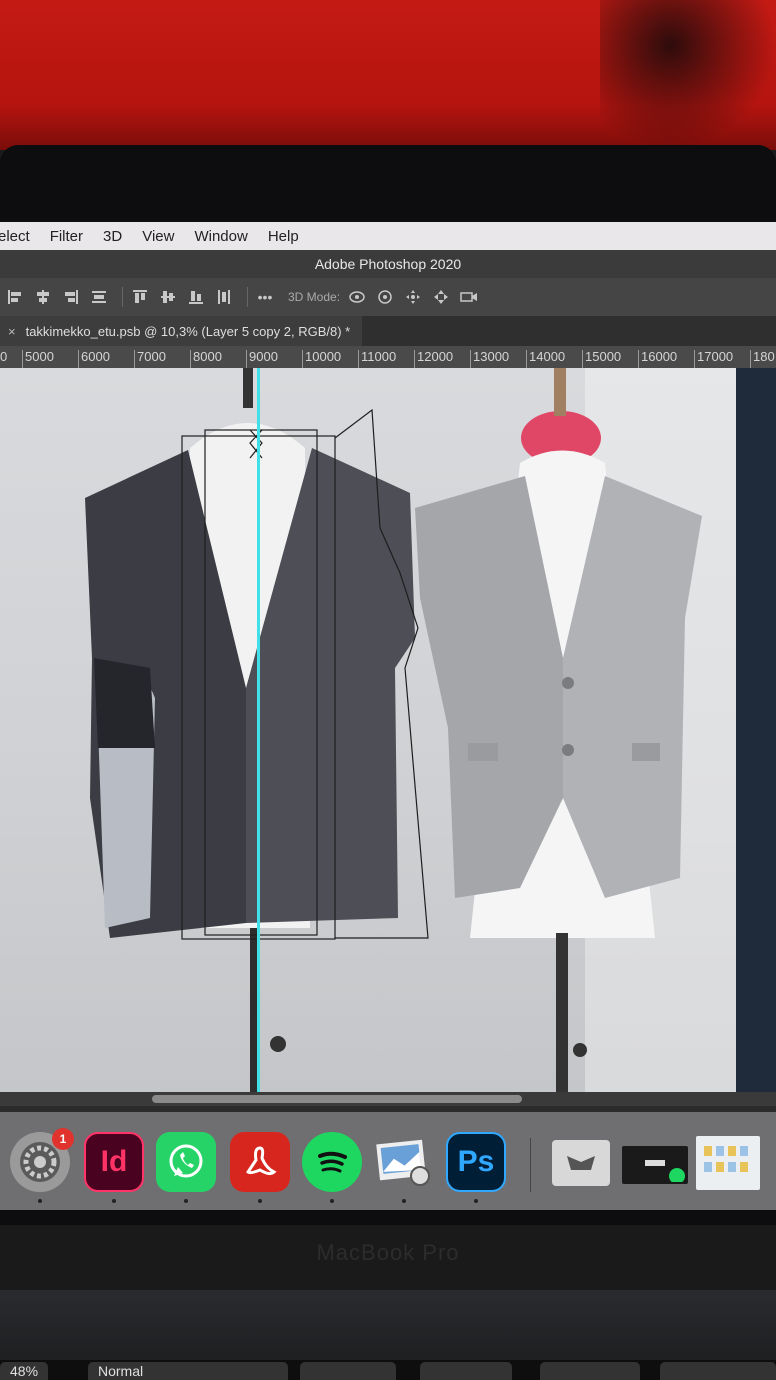 The width and height of the screenshot is (776, 1380). Describe the element at coordinates (560, 392) in the screenshot. I see `right-mannequin-knob` at that location.